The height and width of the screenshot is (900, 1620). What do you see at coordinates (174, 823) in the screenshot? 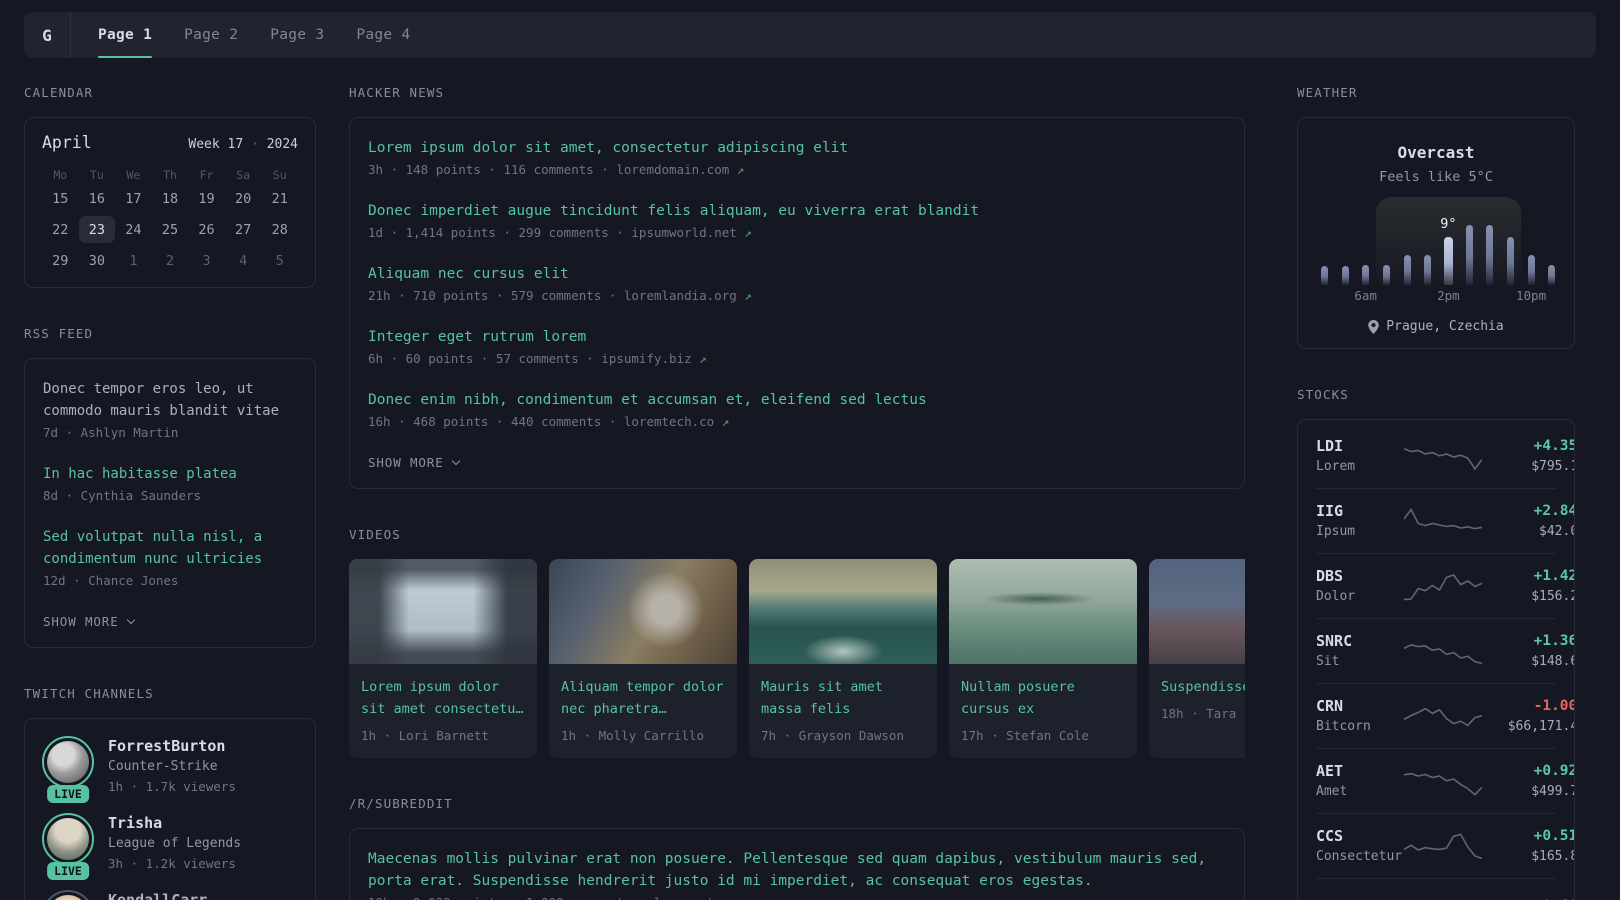
I see `channel-name: Trisha` at bounding box center [174, 823].